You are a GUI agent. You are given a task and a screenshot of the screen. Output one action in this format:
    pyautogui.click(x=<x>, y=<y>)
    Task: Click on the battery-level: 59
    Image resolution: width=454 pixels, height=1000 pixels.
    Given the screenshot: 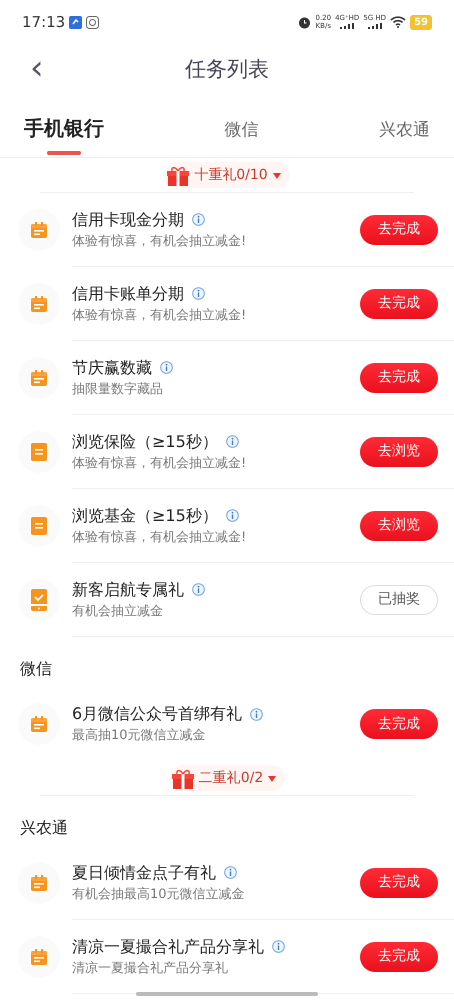 What is the action you would take?
    pyautogui.click(x=421, y=22)
    